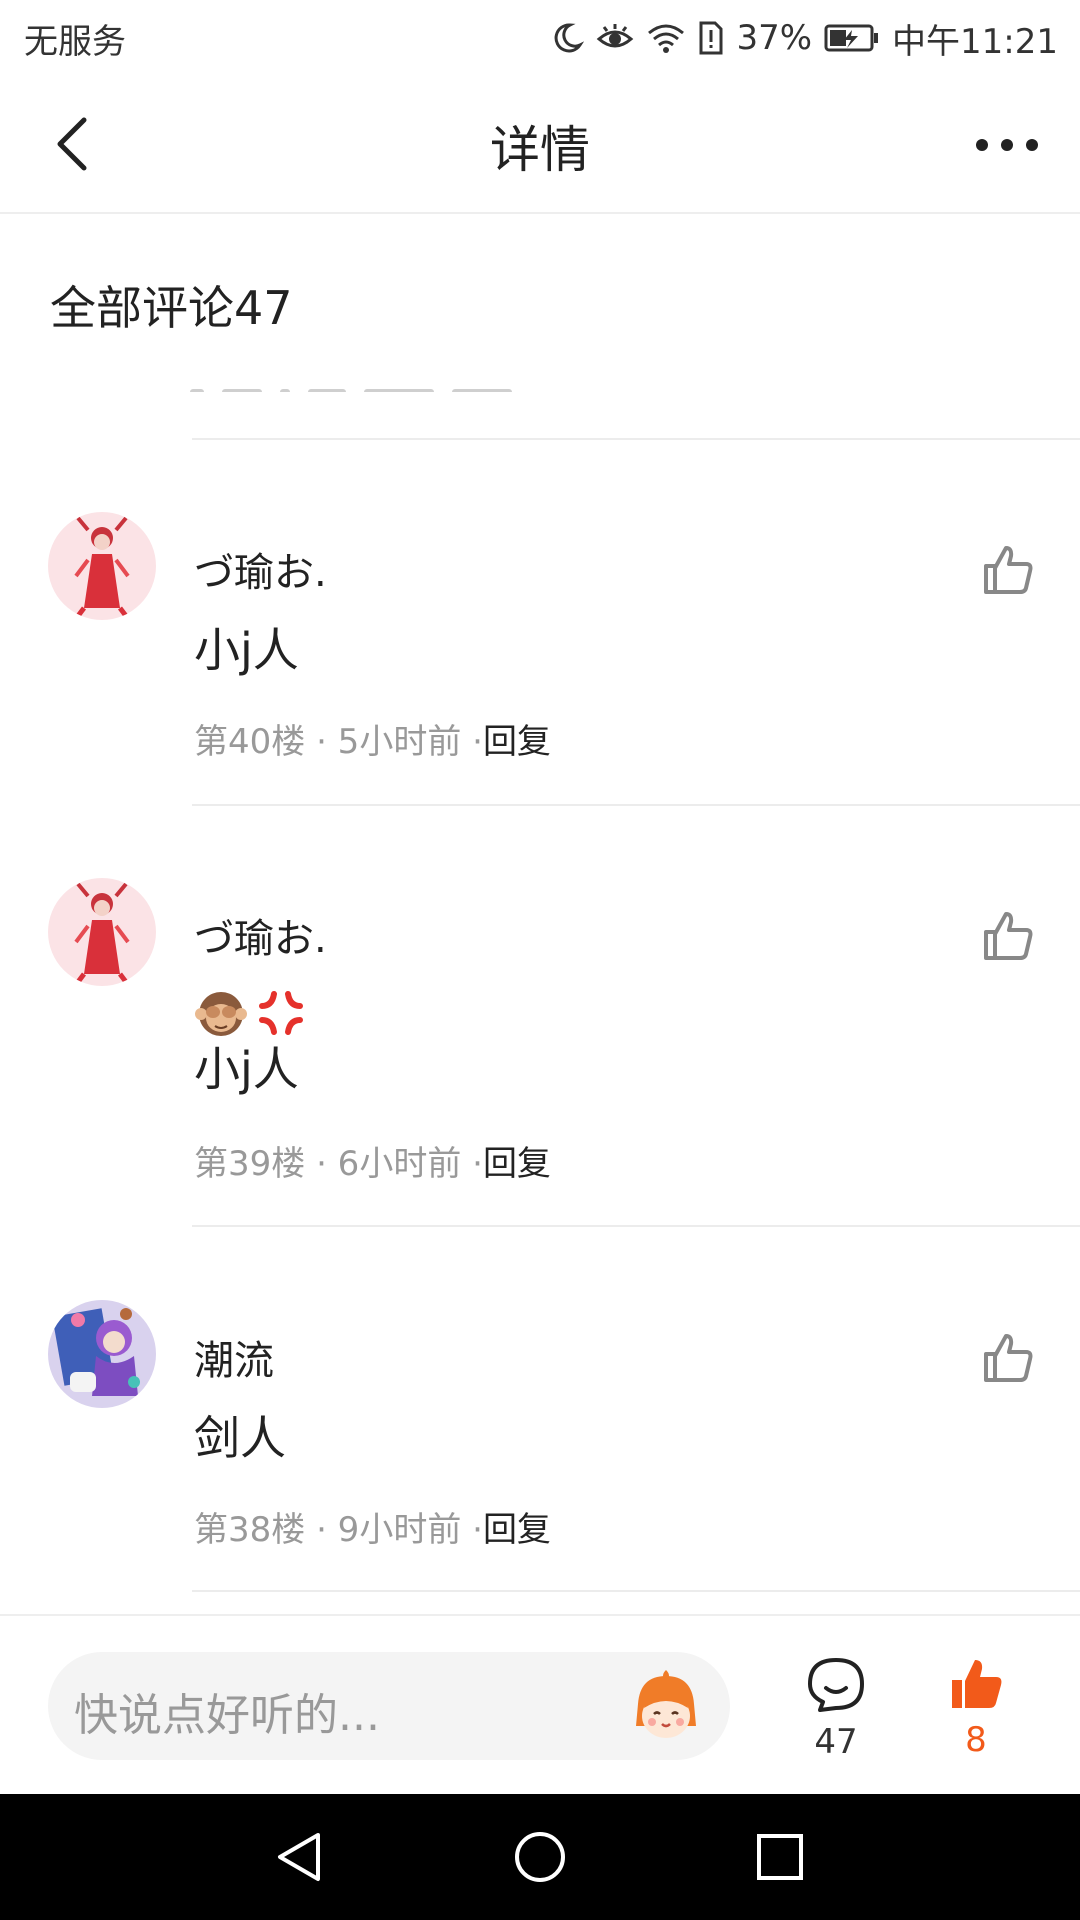 The width and height of the screenshot is (1080, 1920). Describe the element at coordinates (615, 36) in the screenshot. I see `eye-icon` at that location.